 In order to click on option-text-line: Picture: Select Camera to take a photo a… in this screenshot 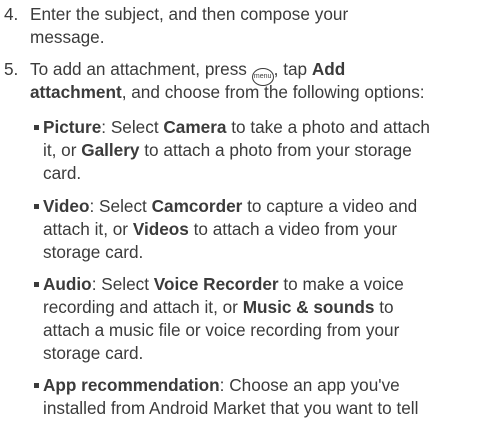, I will do `click(263, 127)`.